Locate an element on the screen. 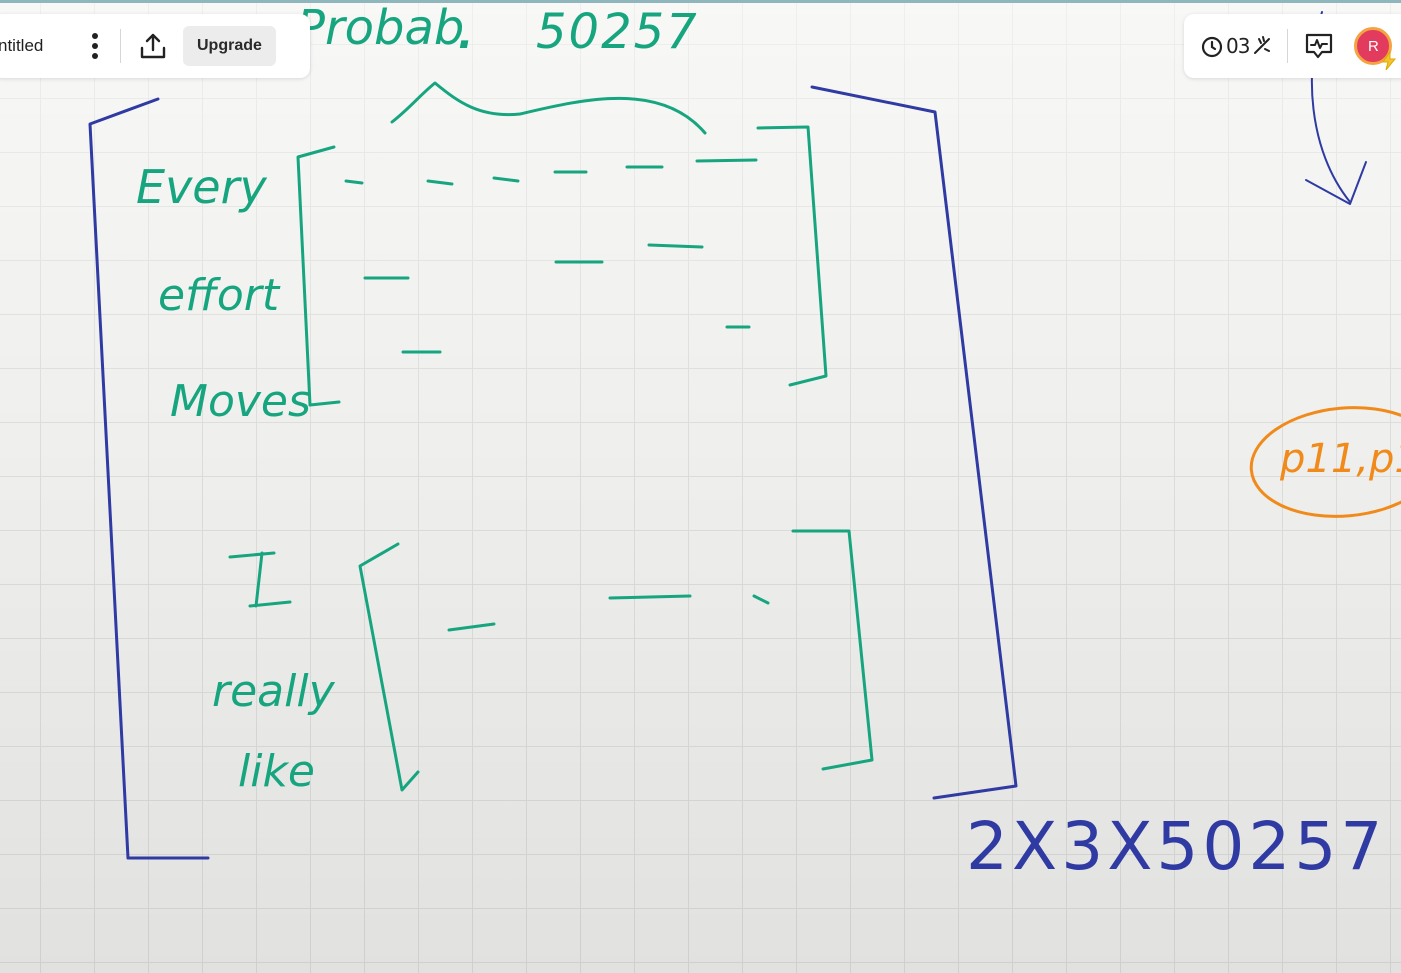 This screenshot has height=973, width=1401. lower-matrix-right-bracket is located at coordinates (832, 650).